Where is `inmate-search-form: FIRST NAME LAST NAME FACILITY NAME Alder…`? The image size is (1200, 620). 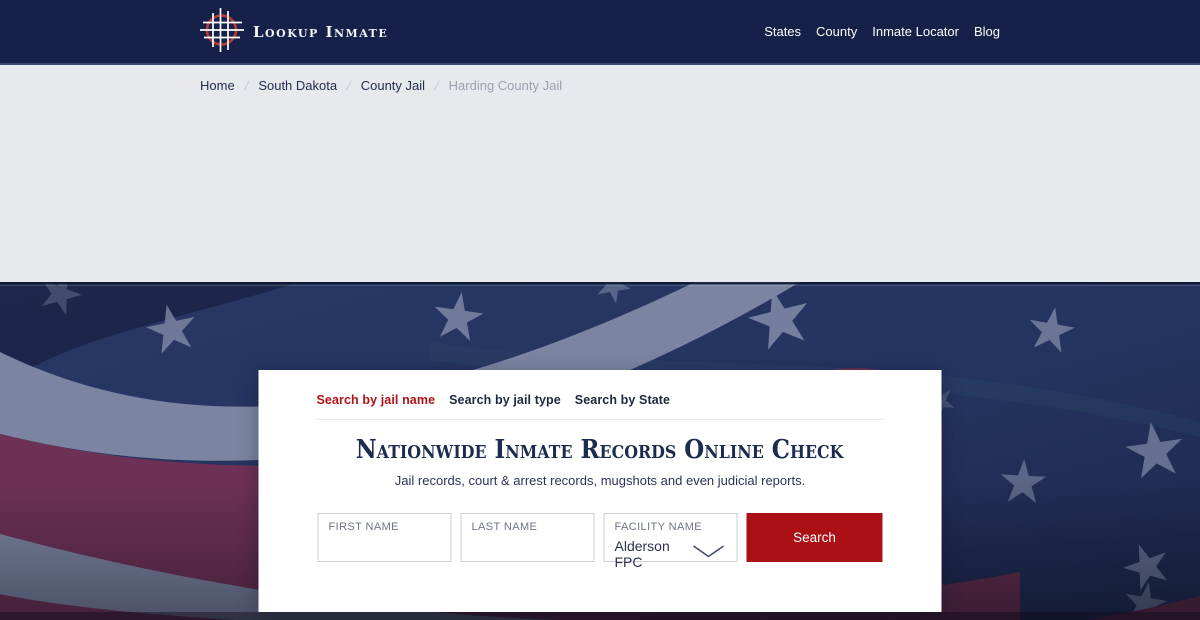
inmate-search-form: FIRST NAME LAST NAME FACILITY NAME Alder… is located at coordinates (600, 541).